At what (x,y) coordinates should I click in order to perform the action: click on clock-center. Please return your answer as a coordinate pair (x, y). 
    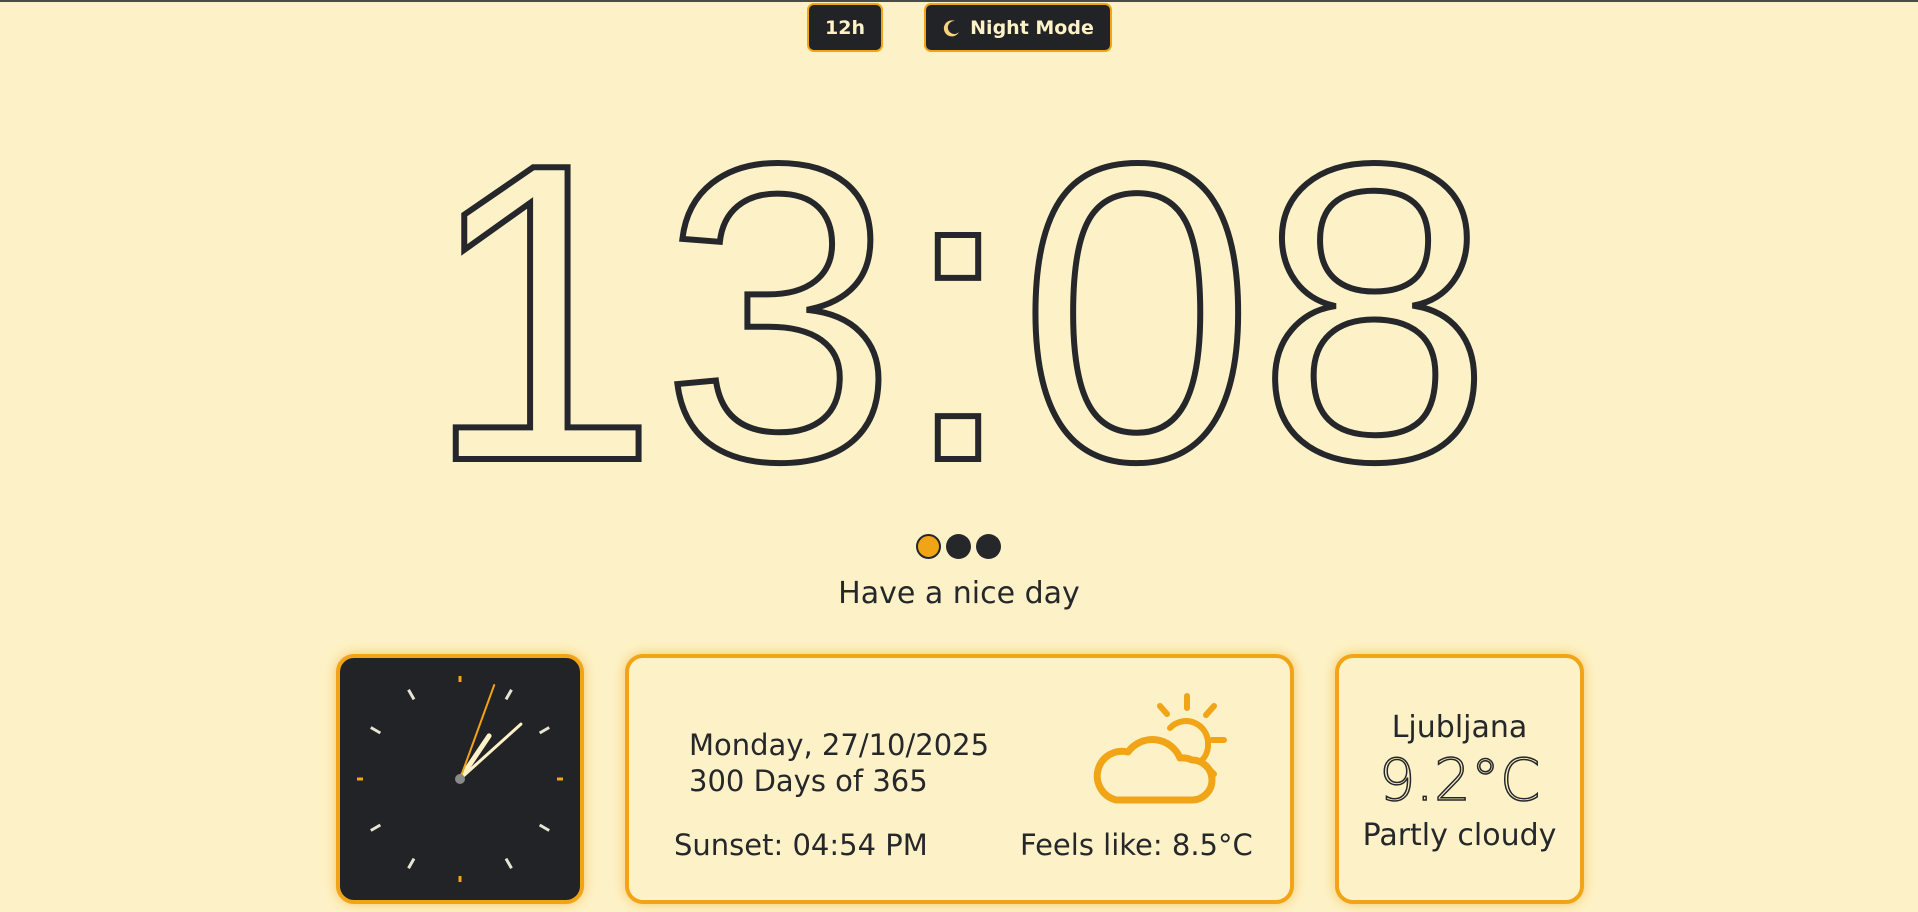
    Looking at the image, I should click on (460, 779).